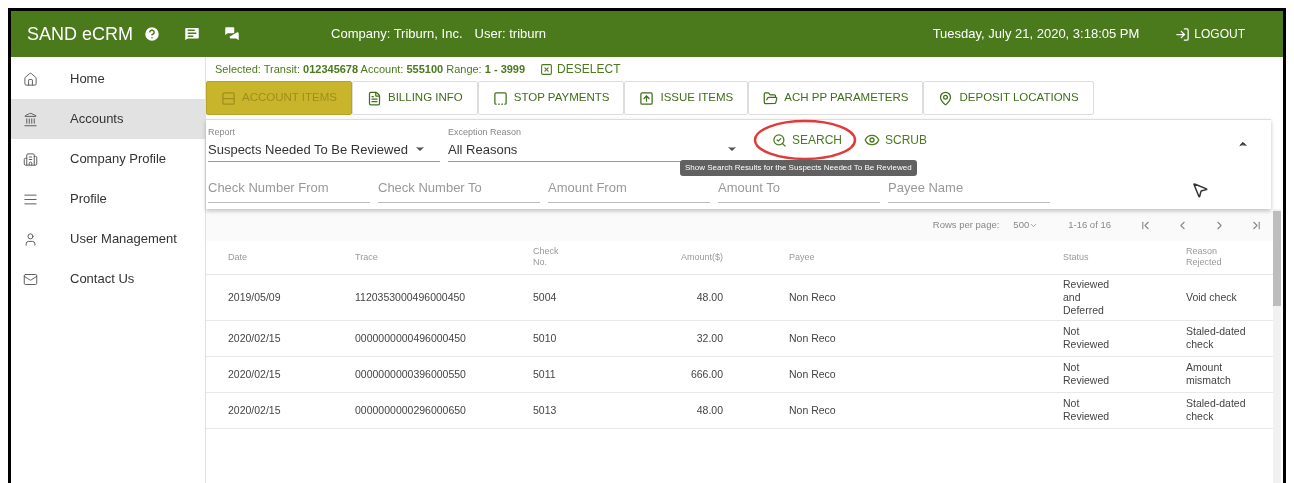 The width and height of the screenshot is (1294, 483). What do you see at coordinates (771, 98) in the screenshot?
I see `folder-icon` at bounding box center [771, 98].